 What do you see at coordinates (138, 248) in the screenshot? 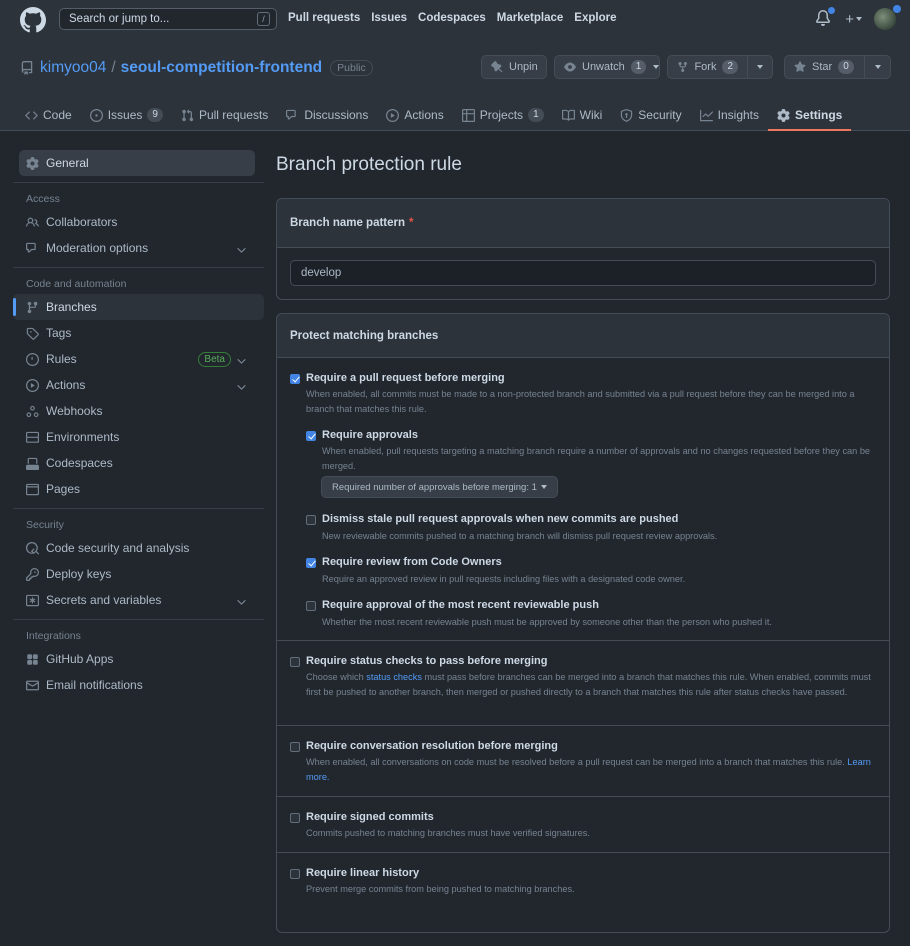
I see `sidebar-item-moderation: Moderation options` at bounding box center [138, 248].